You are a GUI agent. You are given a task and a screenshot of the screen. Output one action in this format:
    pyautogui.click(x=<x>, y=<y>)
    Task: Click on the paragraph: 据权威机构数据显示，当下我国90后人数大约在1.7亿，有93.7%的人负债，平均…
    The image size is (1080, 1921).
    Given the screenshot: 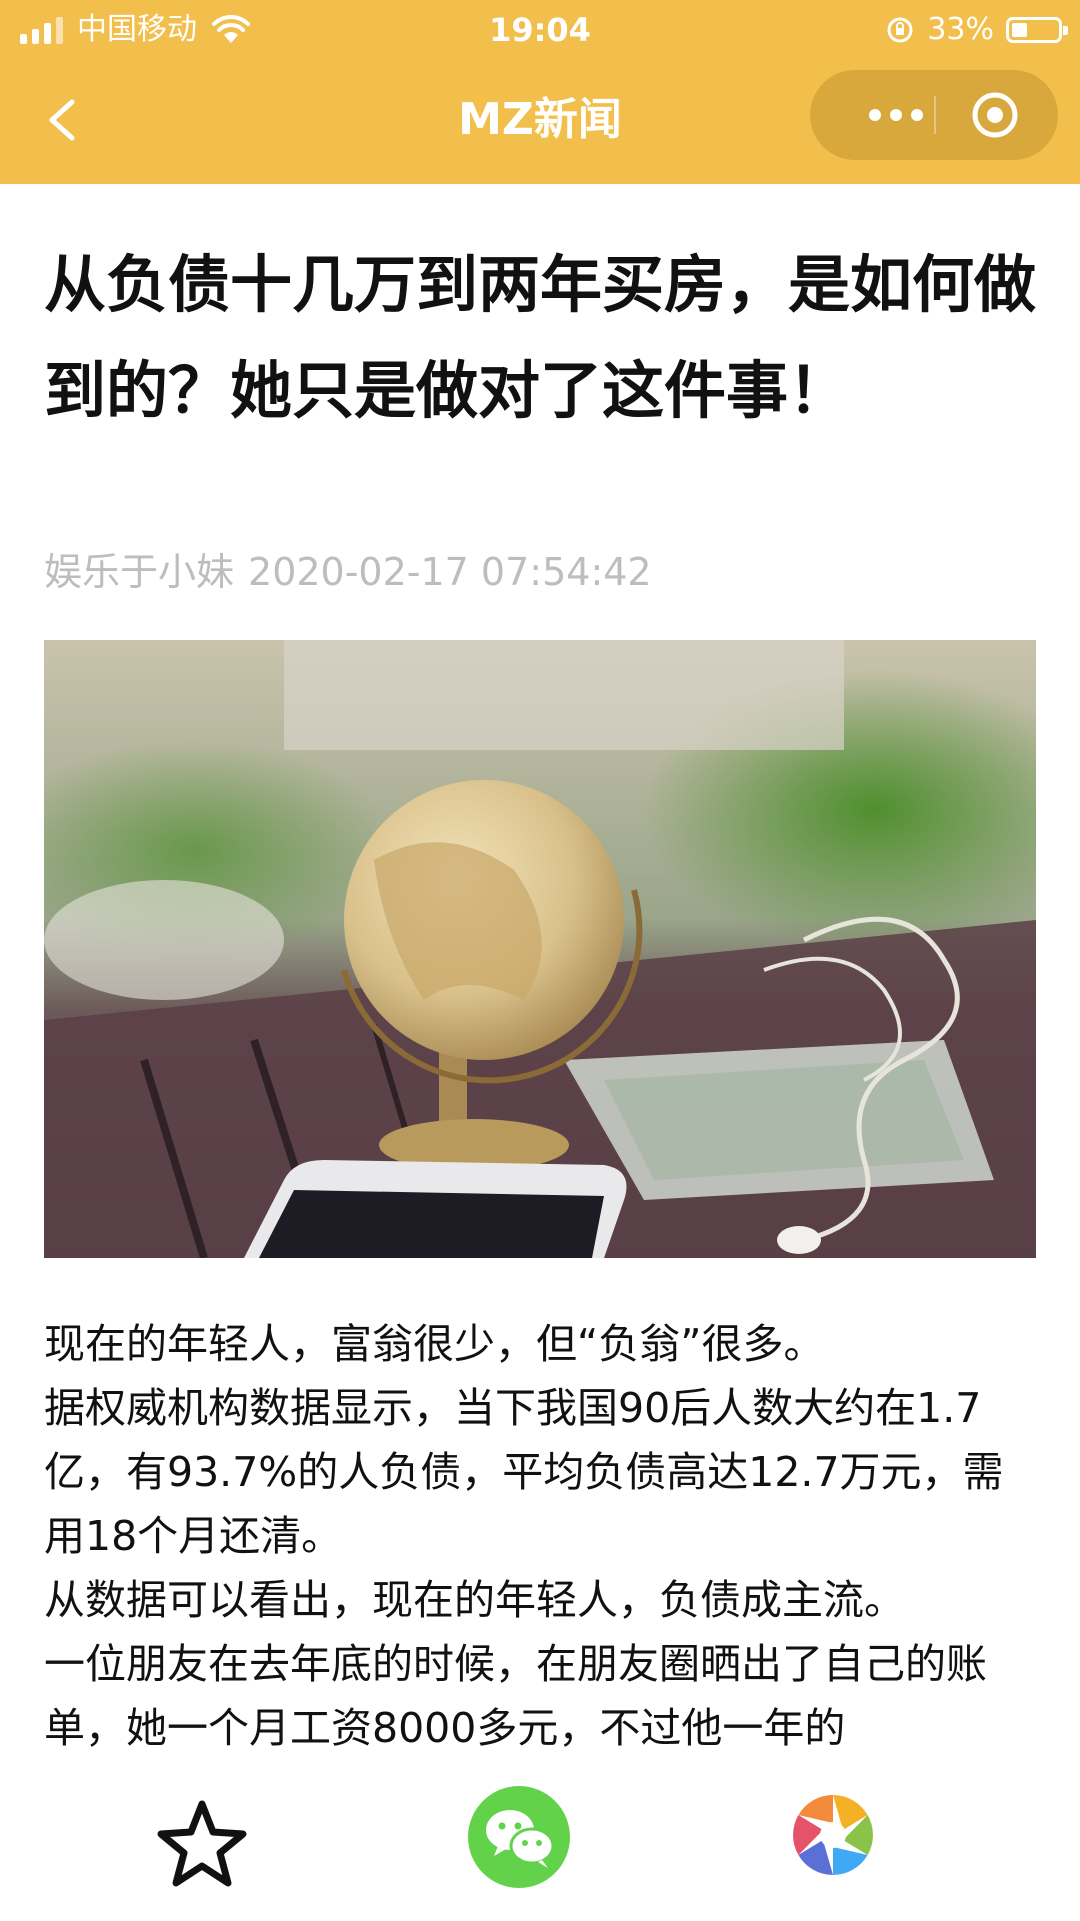 What is the action you would take?
    pyautogui.click(x=524, y=1472)
    